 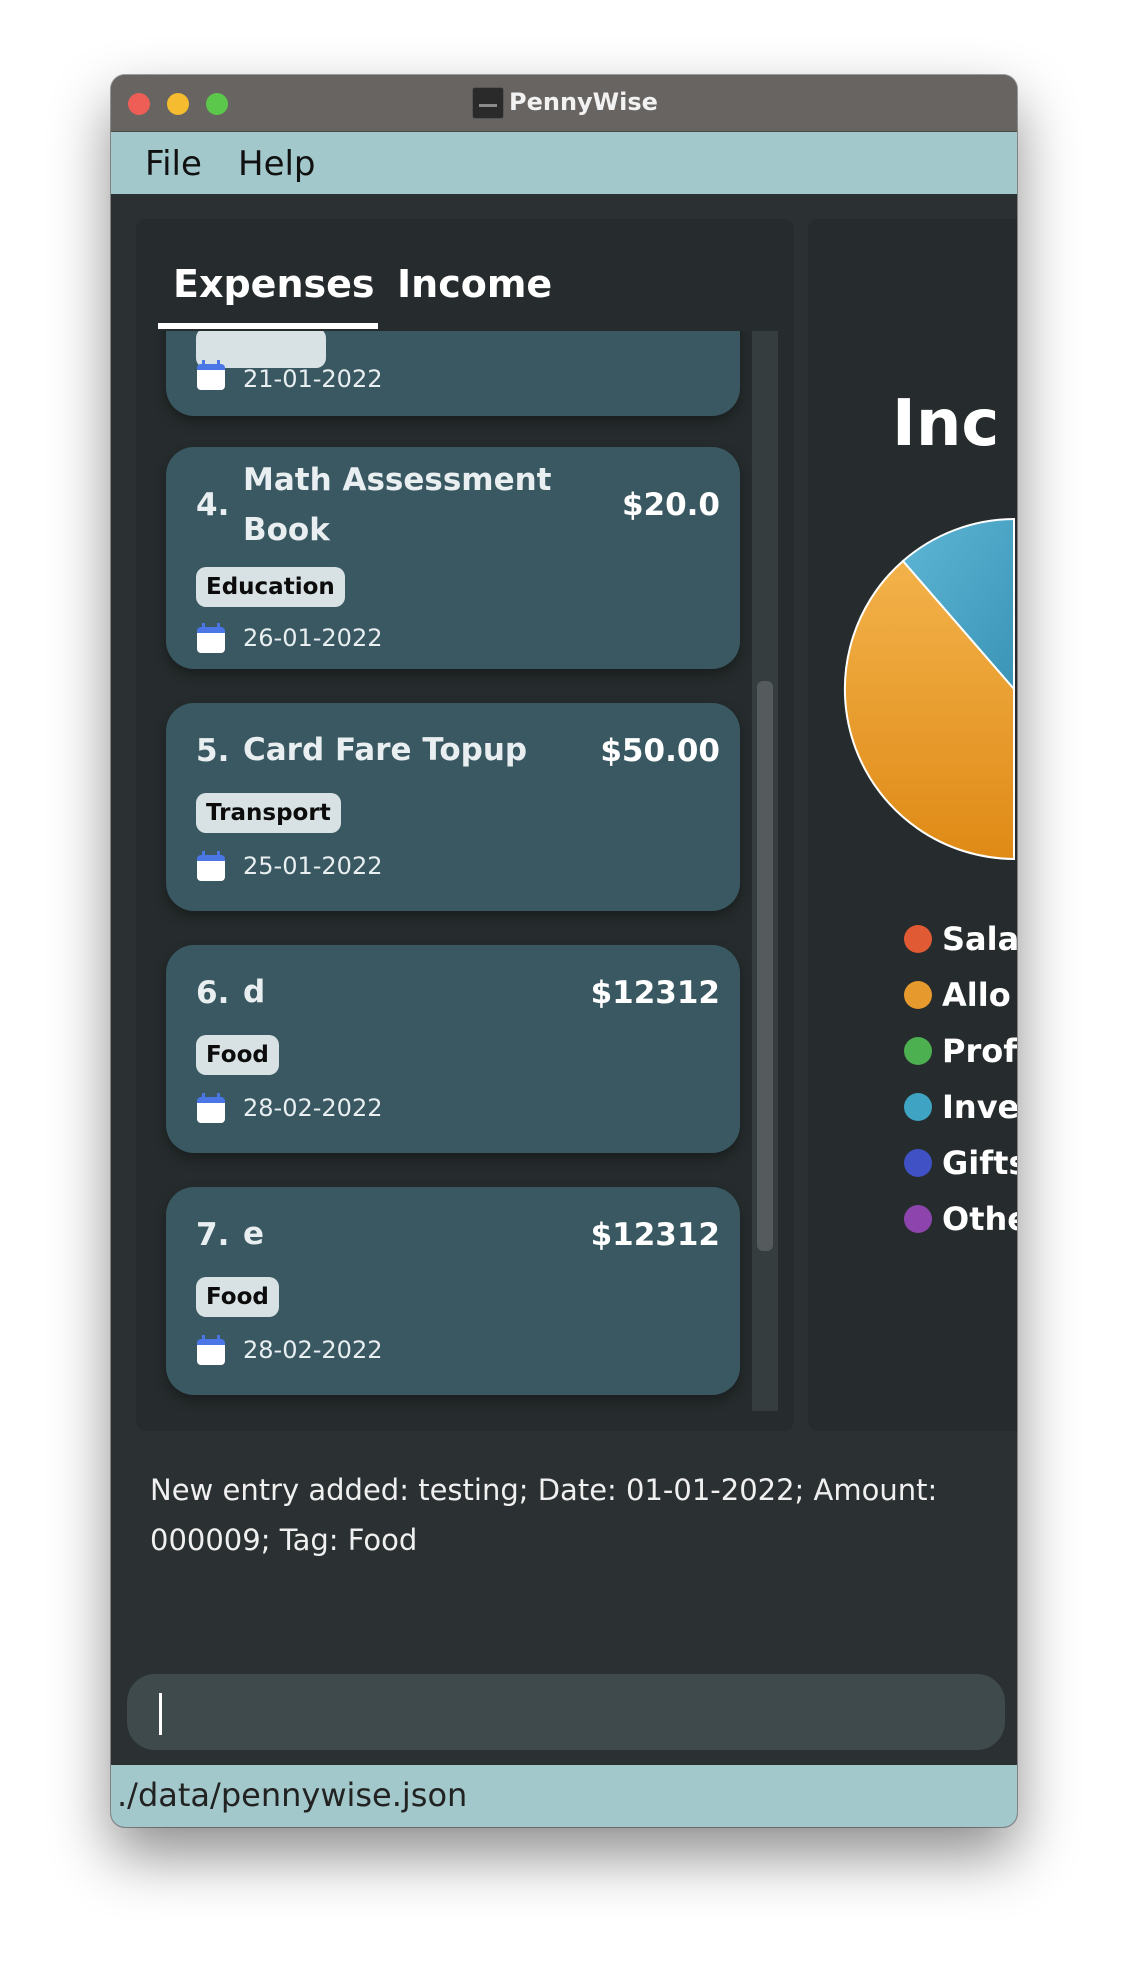 I want to click on tab-expenses: Expenses, so click(x=274, y=284).